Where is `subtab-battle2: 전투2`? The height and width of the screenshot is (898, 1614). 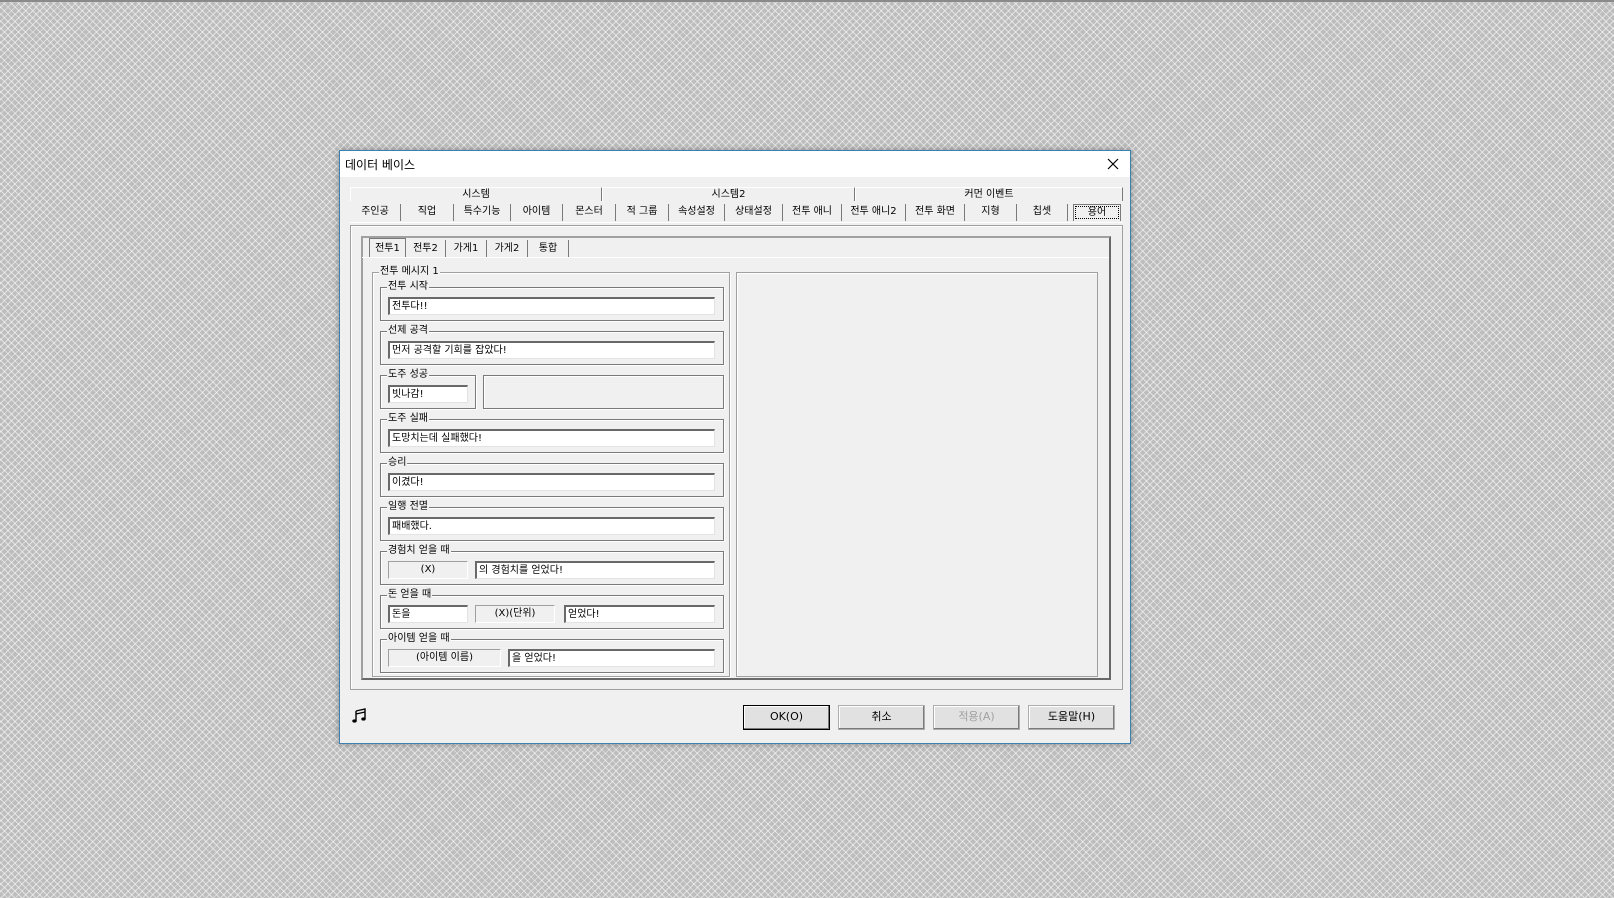 subtab-battle2: 전투2 is located at coordinates (426, 248).